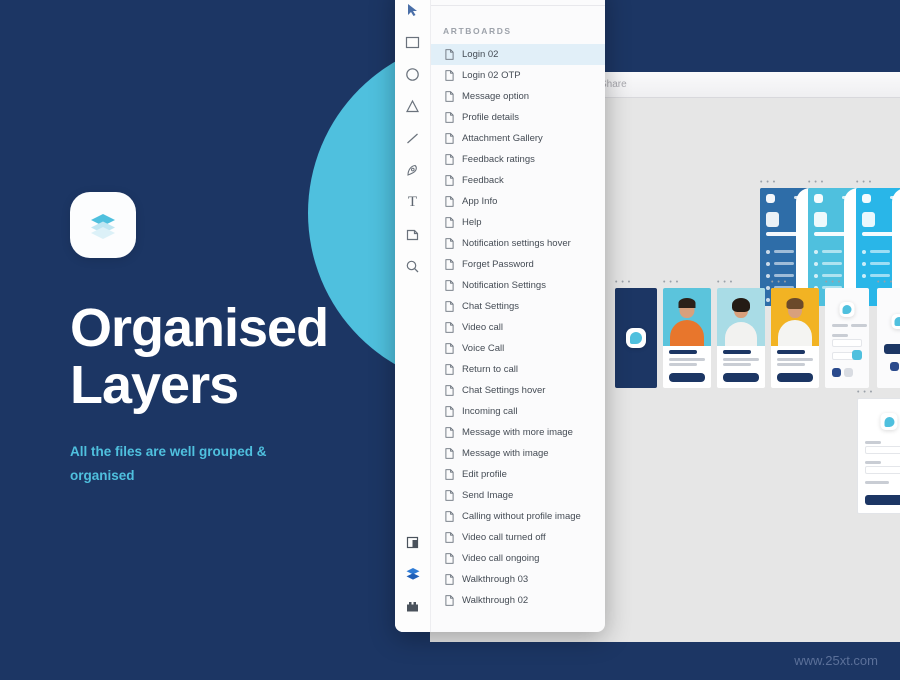  I want to click on artboard-row: Message with more image, so click(518, 432).